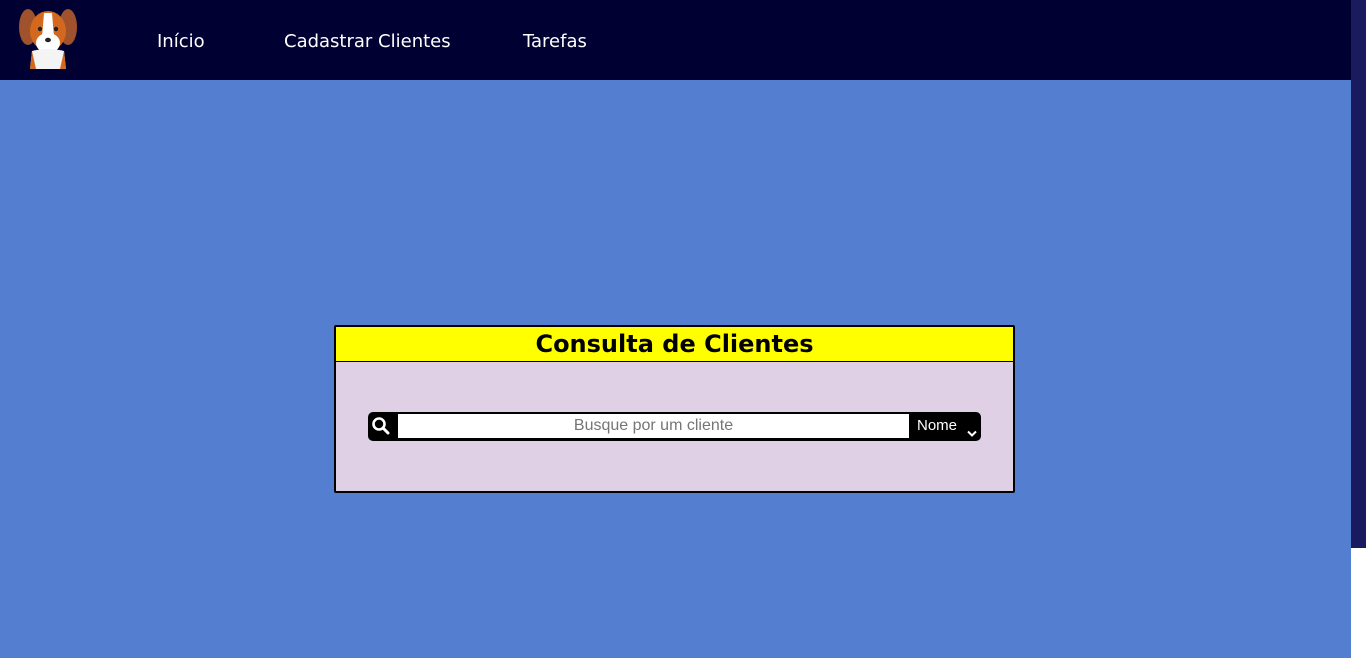 The height and width of the screenshot is (658, 1366). I want to click on nav-link-cadastrar-clientes: Cadastrar Clientes, so click(367, 42).